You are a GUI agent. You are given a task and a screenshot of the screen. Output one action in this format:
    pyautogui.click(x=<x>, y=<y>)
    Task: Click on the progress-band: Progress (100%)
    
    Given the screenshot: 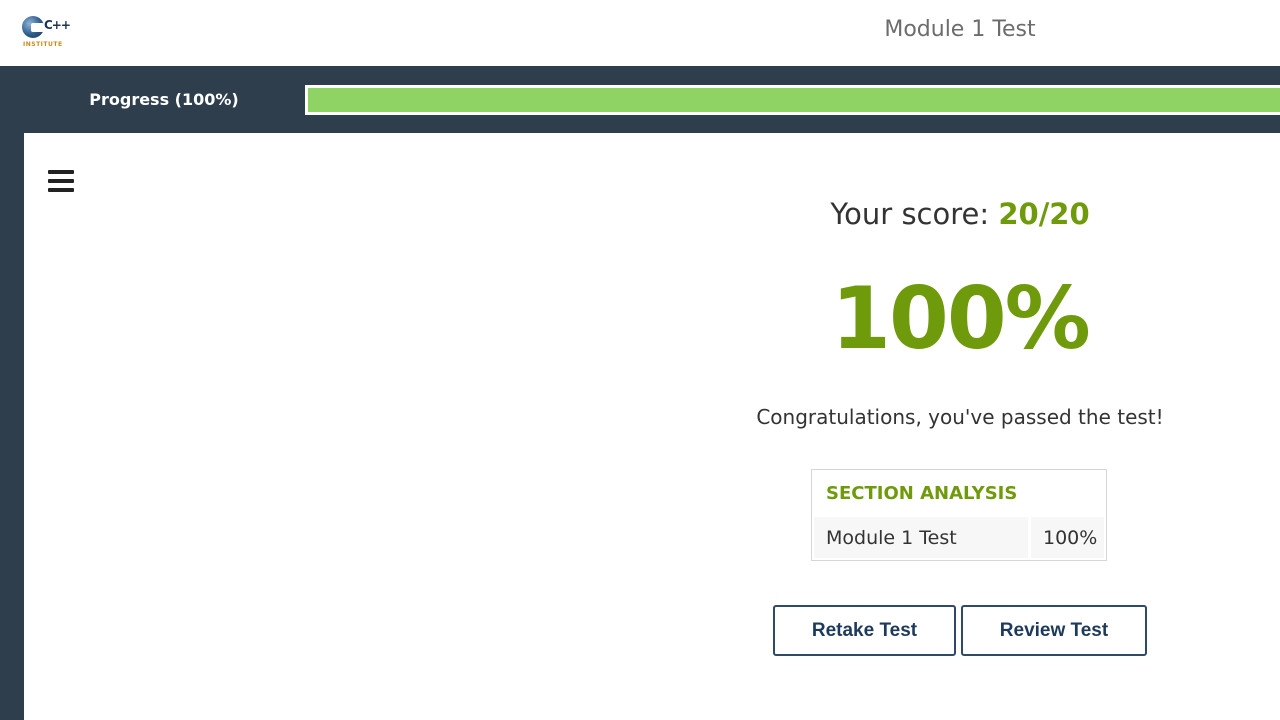 What is the action you would take?
    pyautogui.click(x=640, y=99)
    